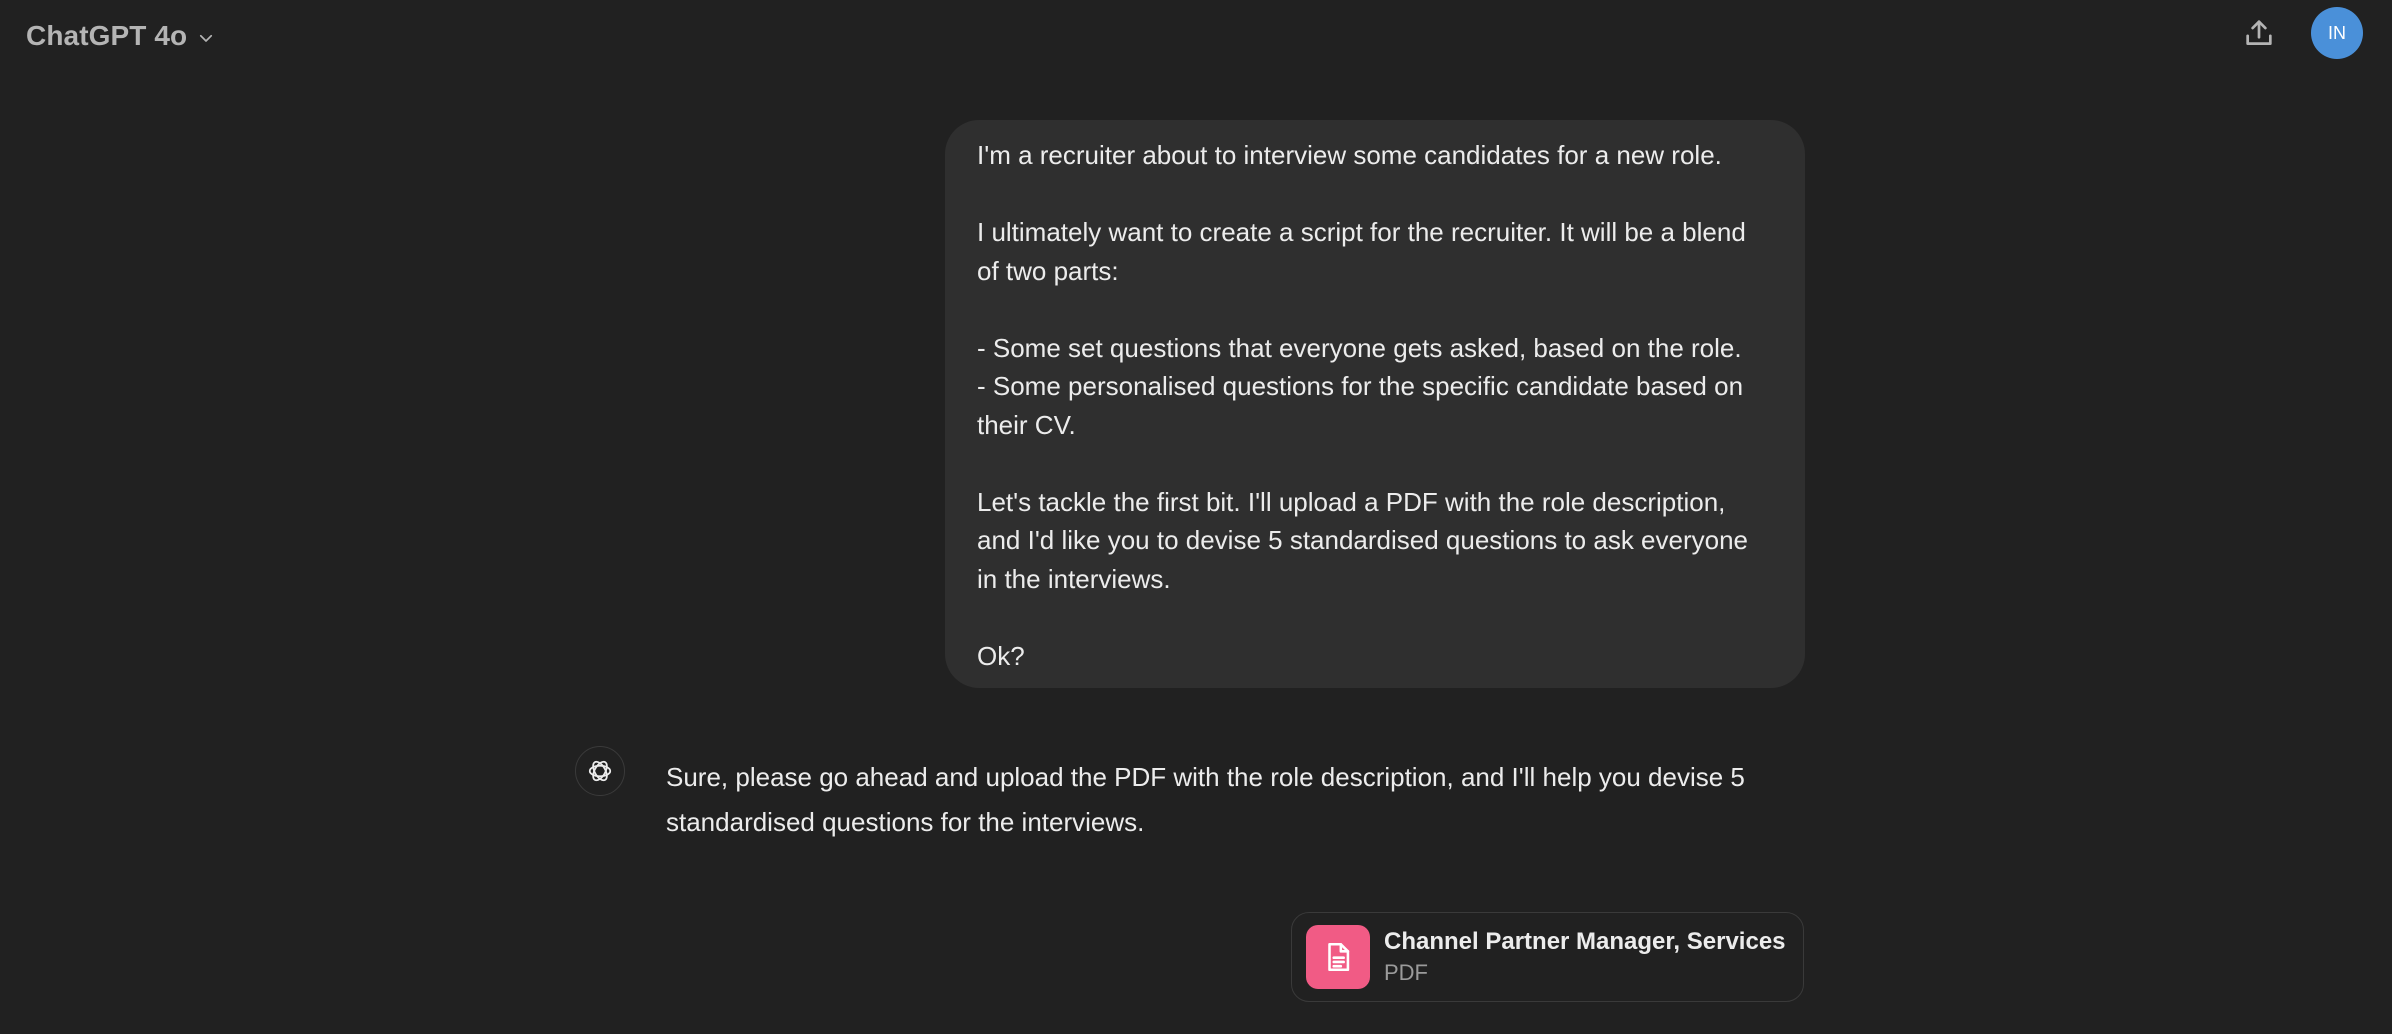  I want to click on share-button, so click(2259, 33).